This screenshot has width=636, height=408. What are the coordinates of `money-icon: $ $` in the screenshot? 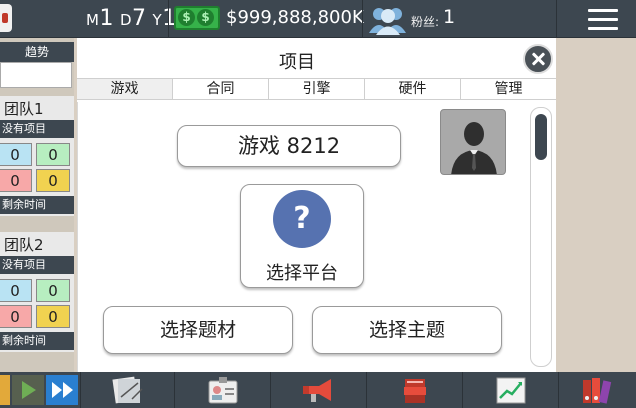 It's located at (197, 18).